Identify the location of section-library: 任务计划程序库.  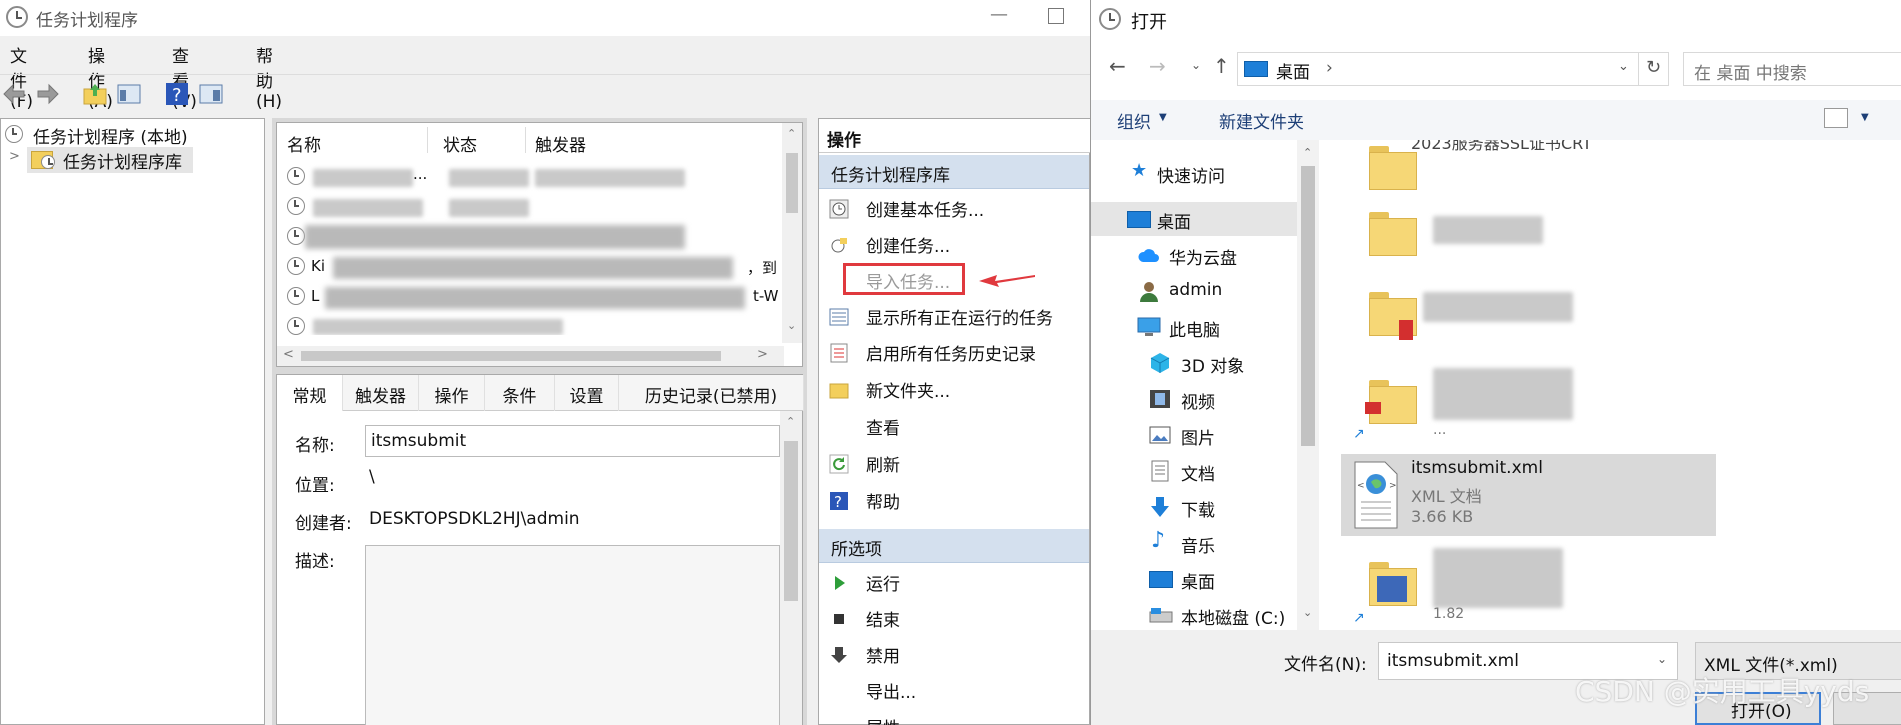
(954, 172).